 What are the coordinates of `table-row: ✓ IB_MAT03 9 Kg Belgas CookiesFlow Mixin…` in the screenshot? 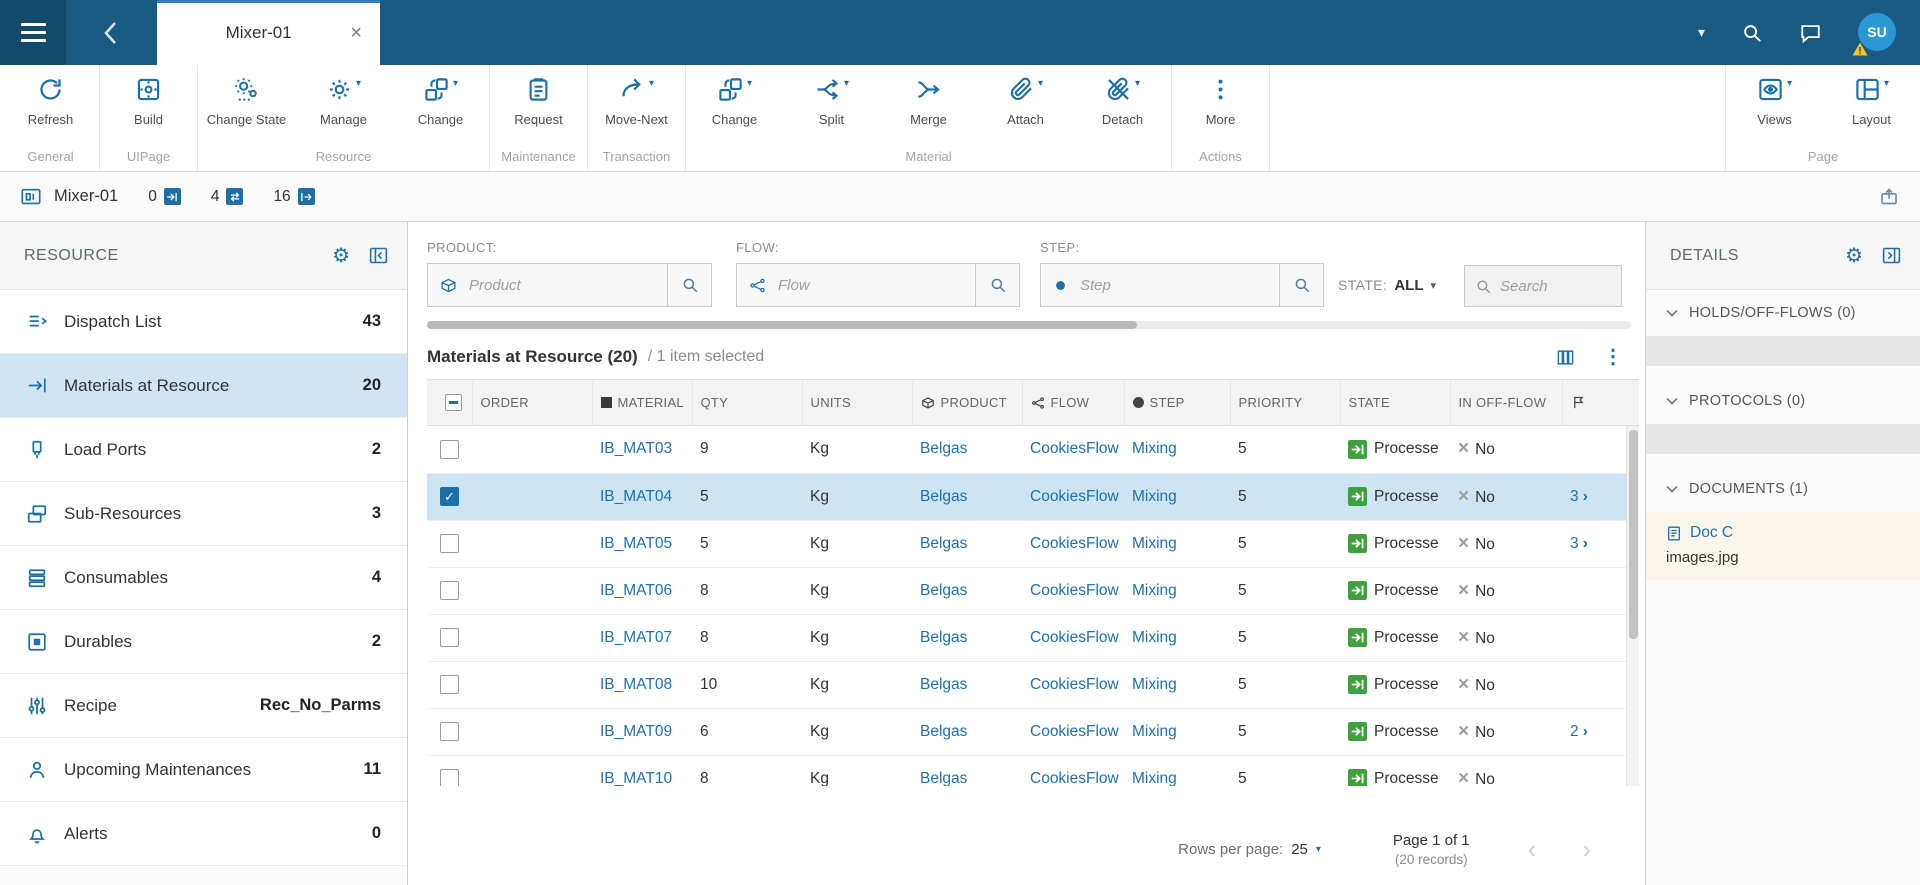 It's located at (1033, 450).